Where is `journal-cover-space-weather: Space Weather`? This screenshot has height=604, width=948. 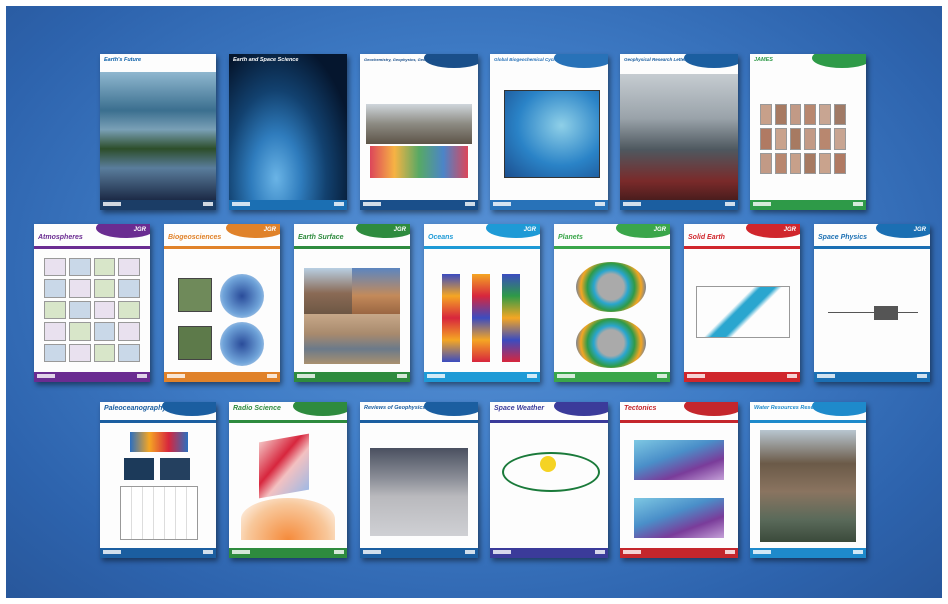 journal-cover-space-weather: Space Weather is located at coordinates (549, 480).